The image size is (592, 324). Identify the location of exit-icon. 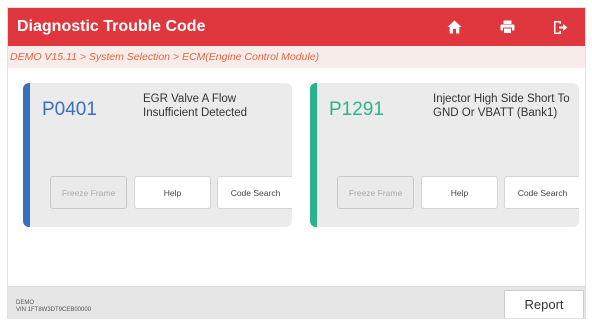
(560, 27).